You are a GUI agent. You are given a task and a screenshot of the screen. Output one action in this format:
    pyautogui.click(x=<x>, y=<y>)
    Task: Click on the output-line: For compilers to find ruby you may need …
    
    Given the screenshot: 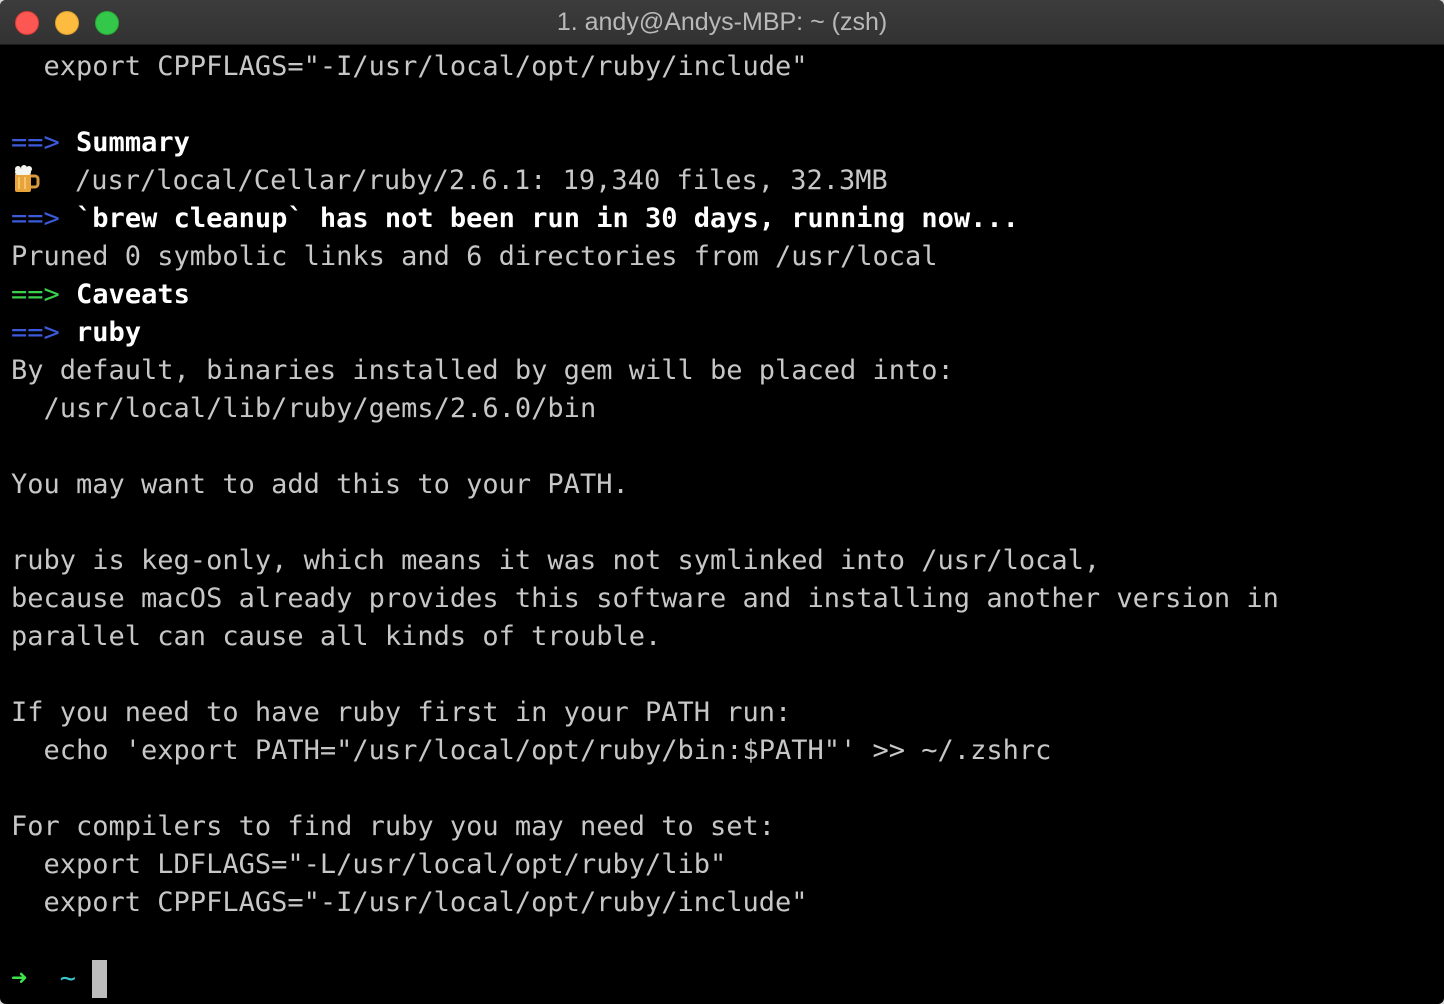 What is the action you would take?
    pyautogui.click(x=393, y=826)
    